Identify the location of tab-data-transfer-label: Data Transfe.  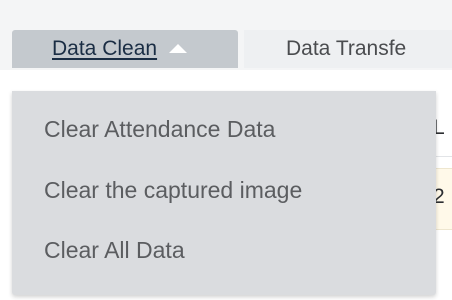
(346, 48).